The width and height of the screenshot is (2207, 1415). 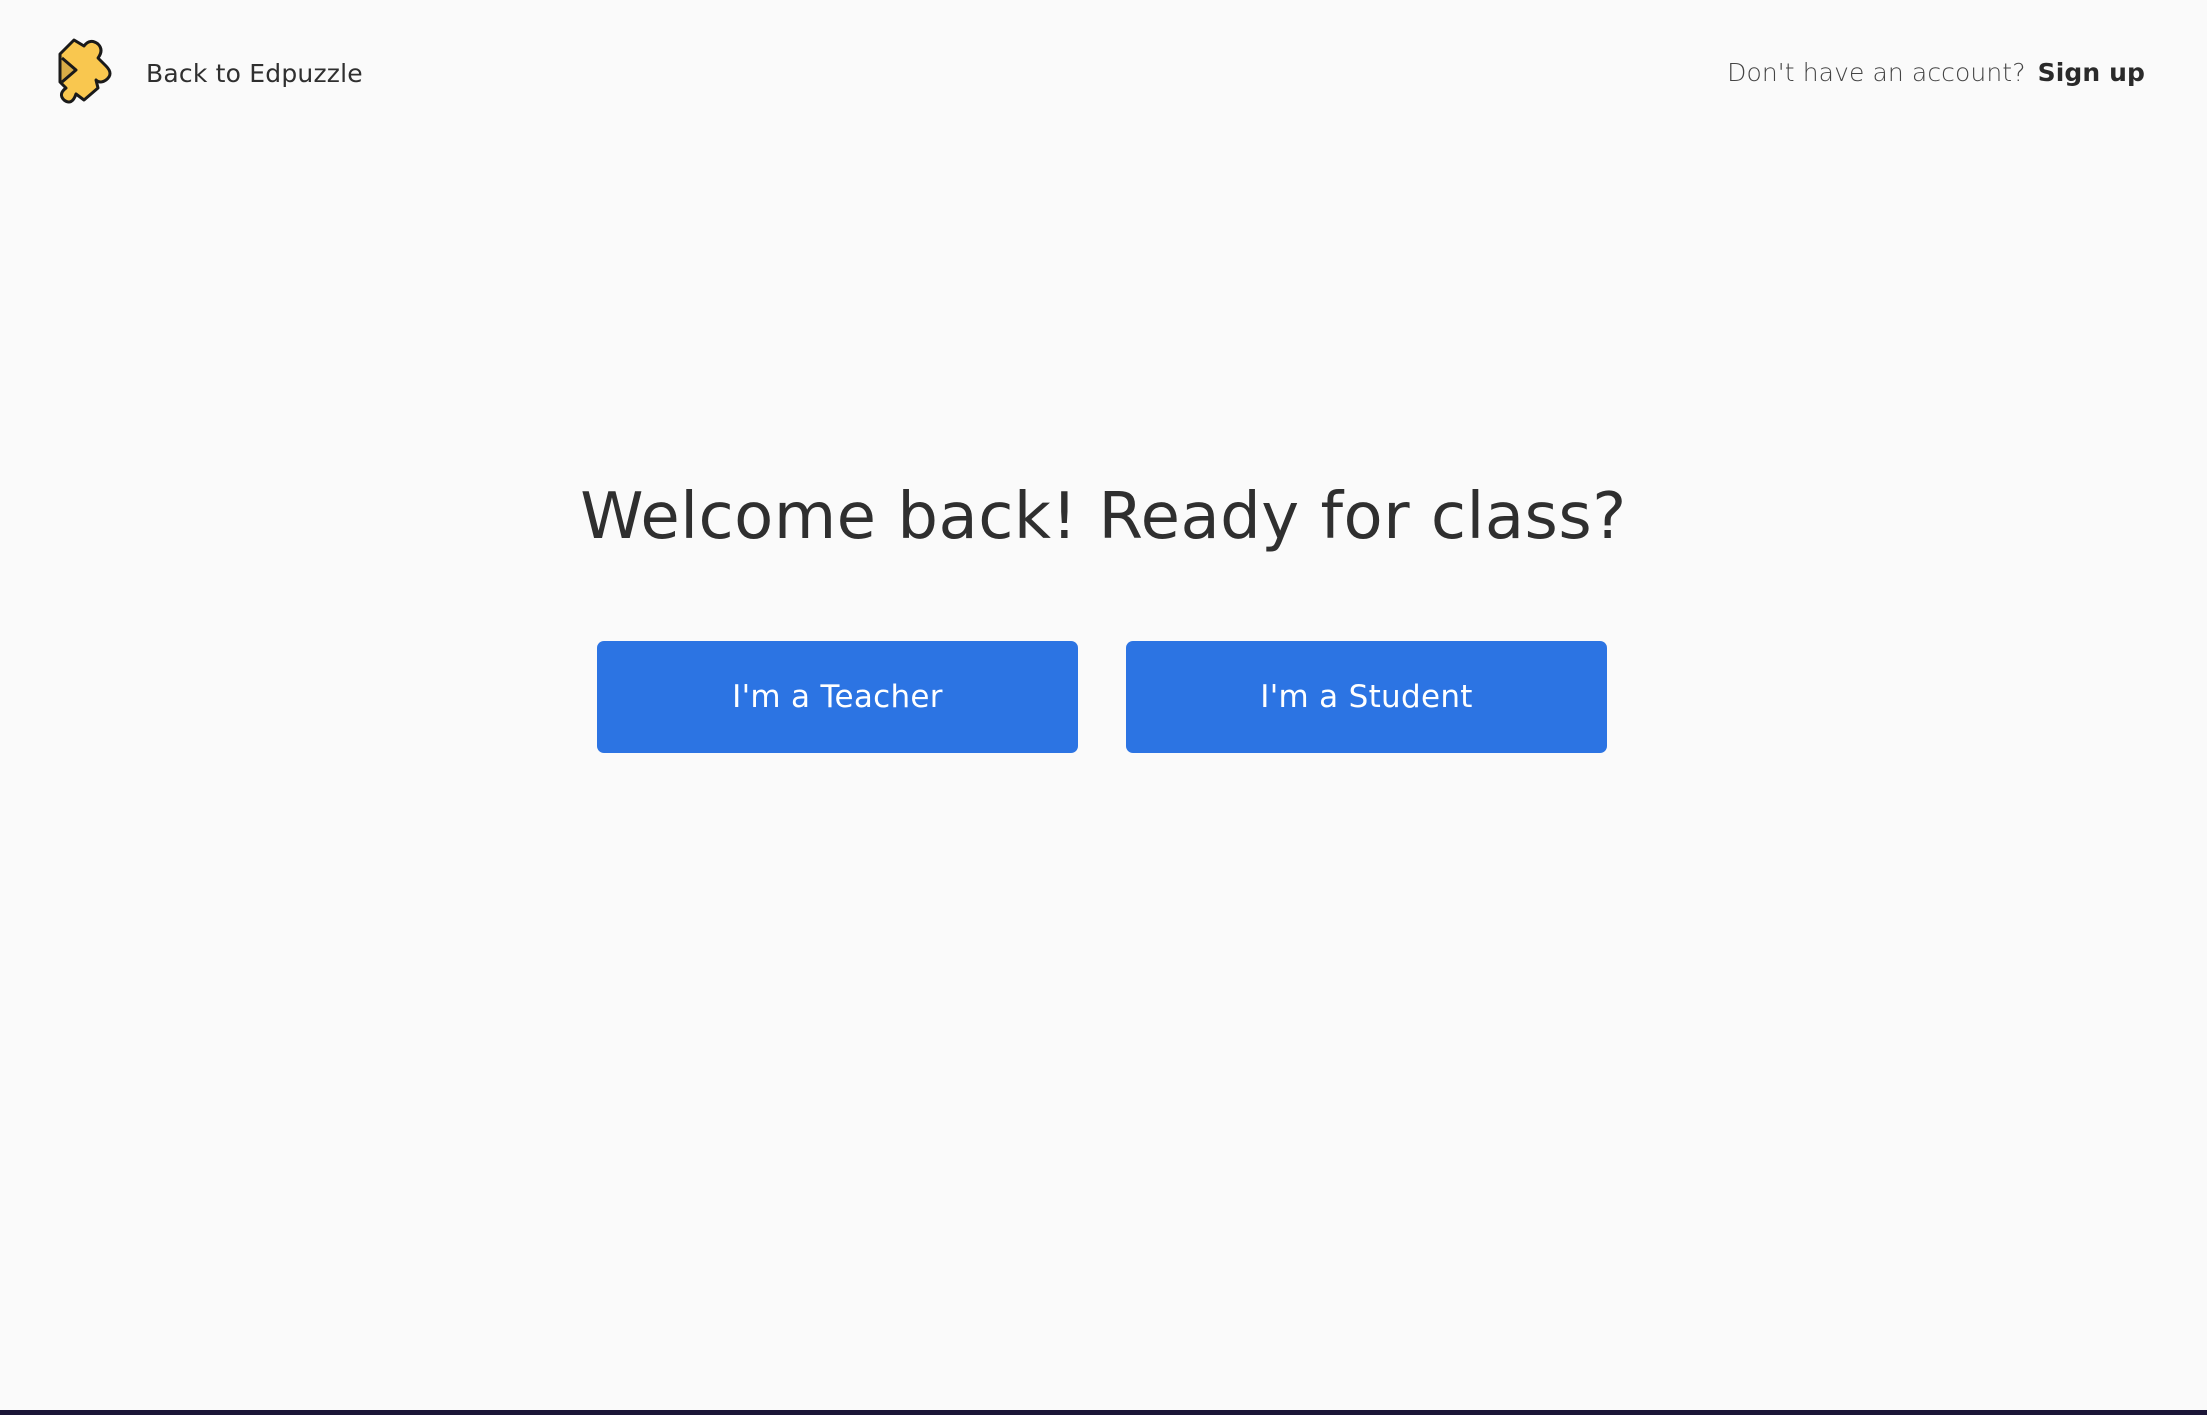 I want to click on back-to-edpuzzle-label: Back to Edpuzzle, so click(x=254, y=73).